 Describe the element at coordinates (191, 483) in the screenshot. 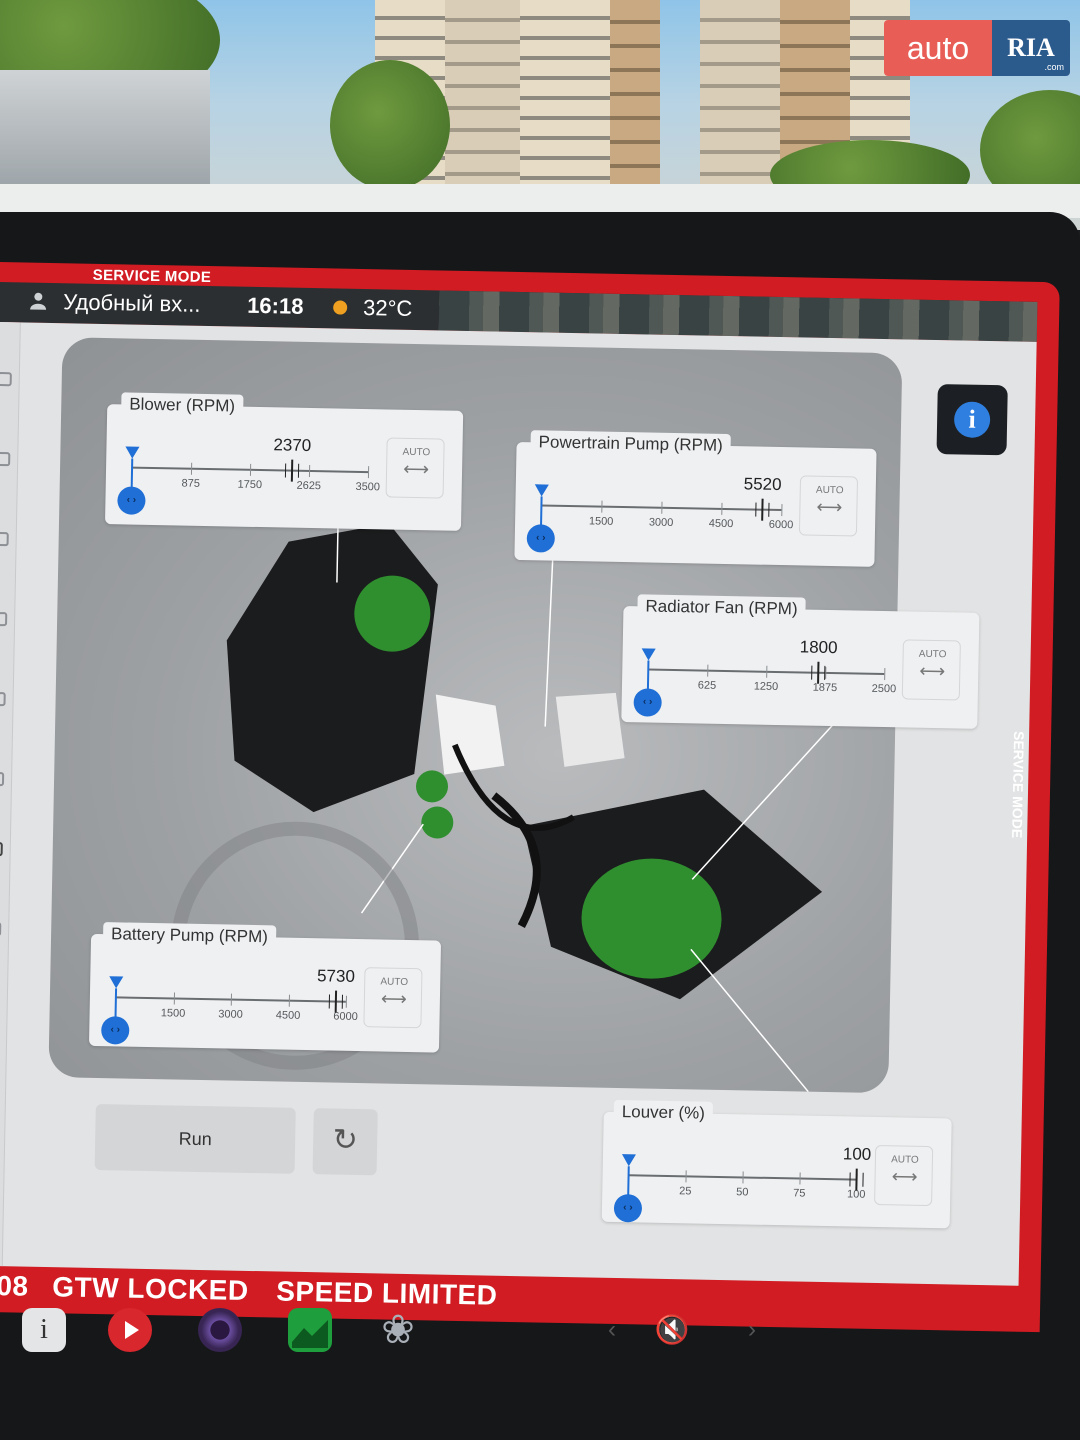

I see `slider-tick-label: 875` at that location.